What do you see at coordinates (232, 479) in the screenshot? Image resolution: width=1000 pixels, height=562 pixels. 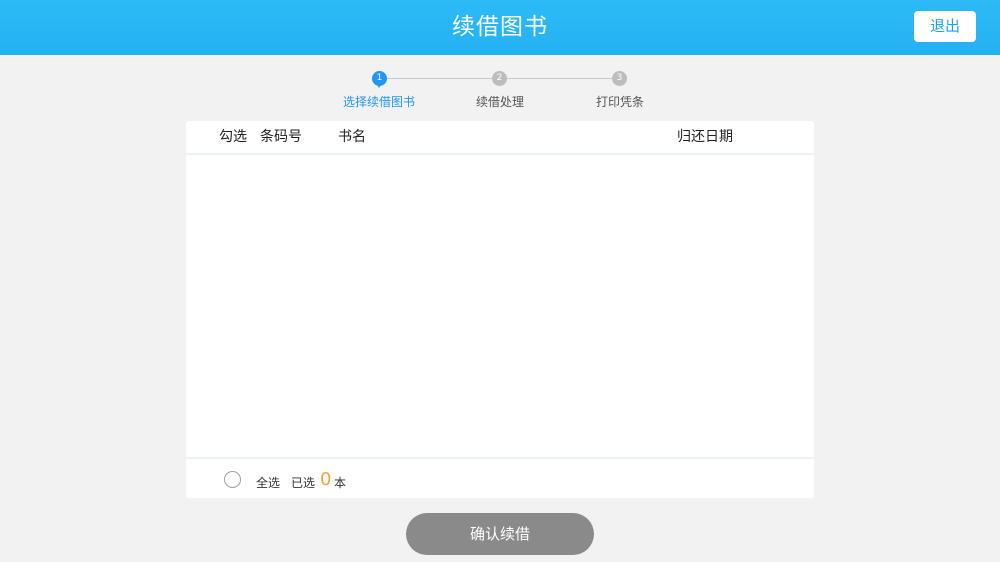 I see `select-all-radio` at bounding box center [232, 479].